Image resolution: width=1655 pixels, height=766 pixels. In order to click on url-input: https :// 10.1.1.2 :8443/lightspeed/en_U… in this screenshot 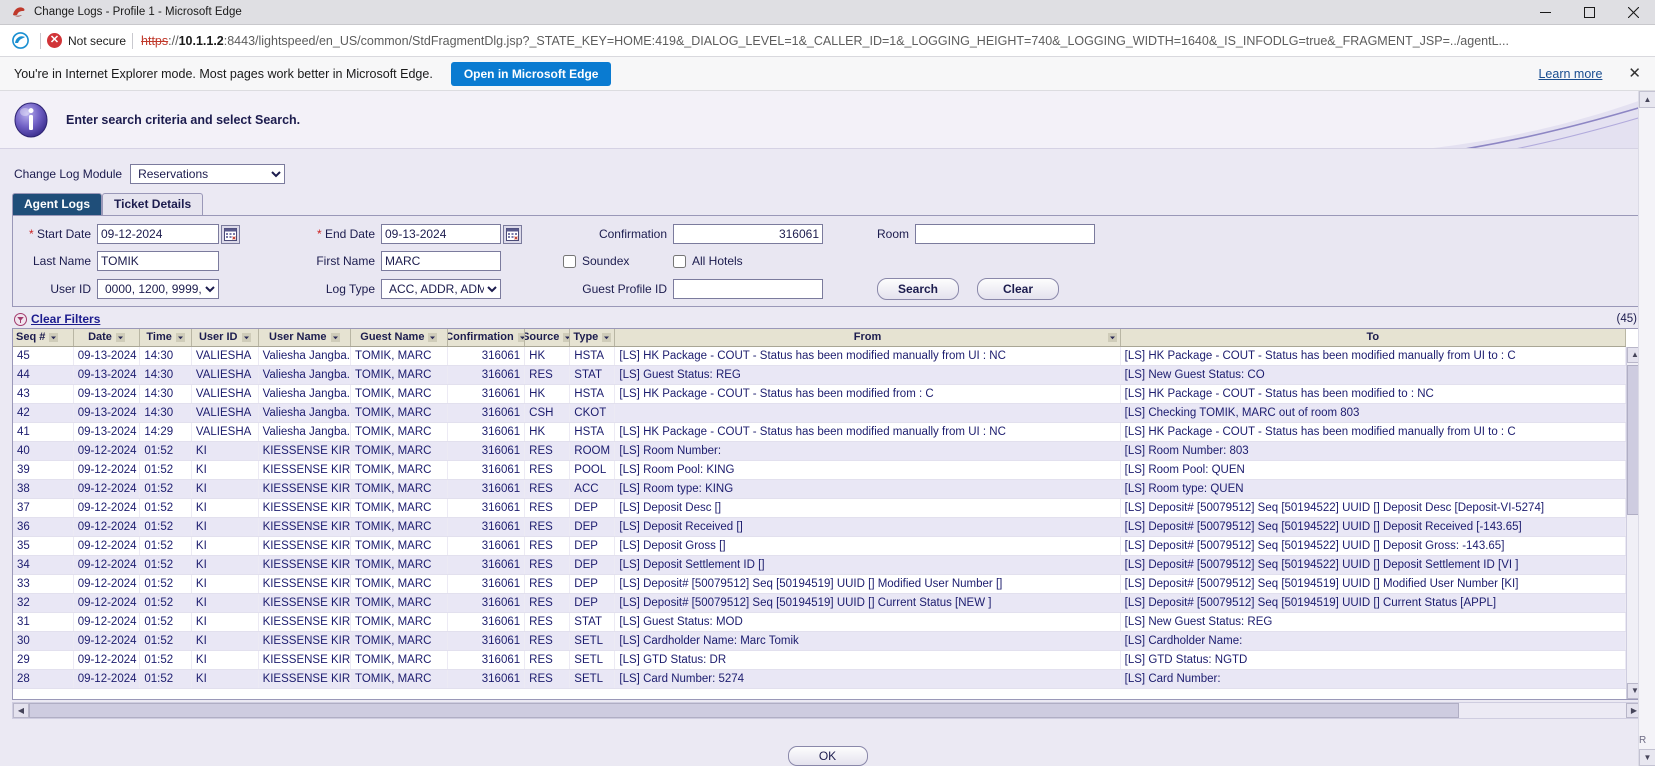, I will do `click(894, 41)`.